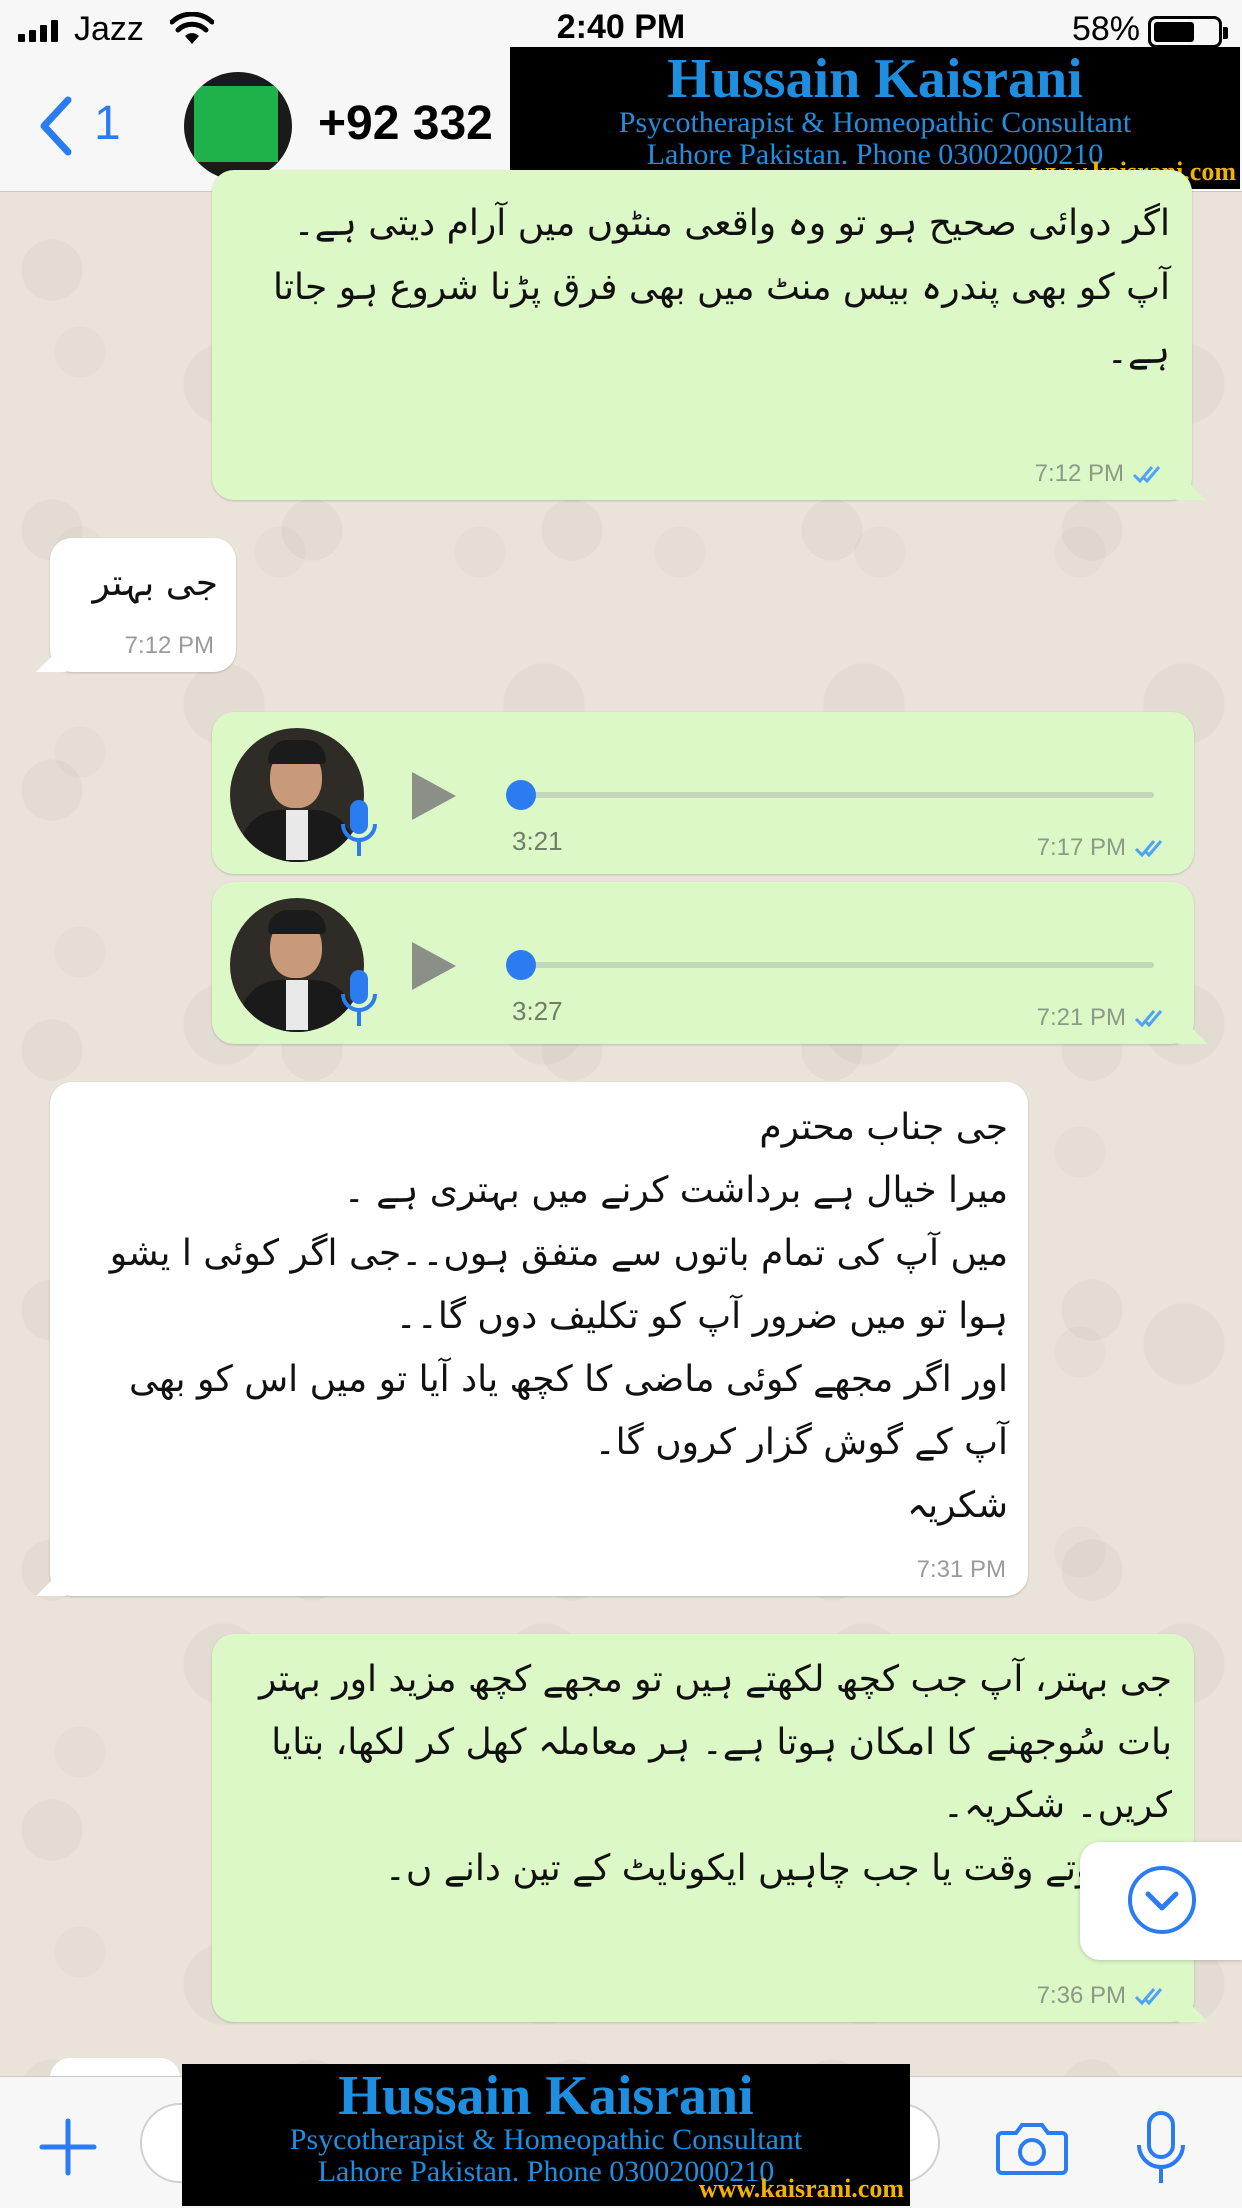  I want to click on unread-count: 1, so click(107, 123).